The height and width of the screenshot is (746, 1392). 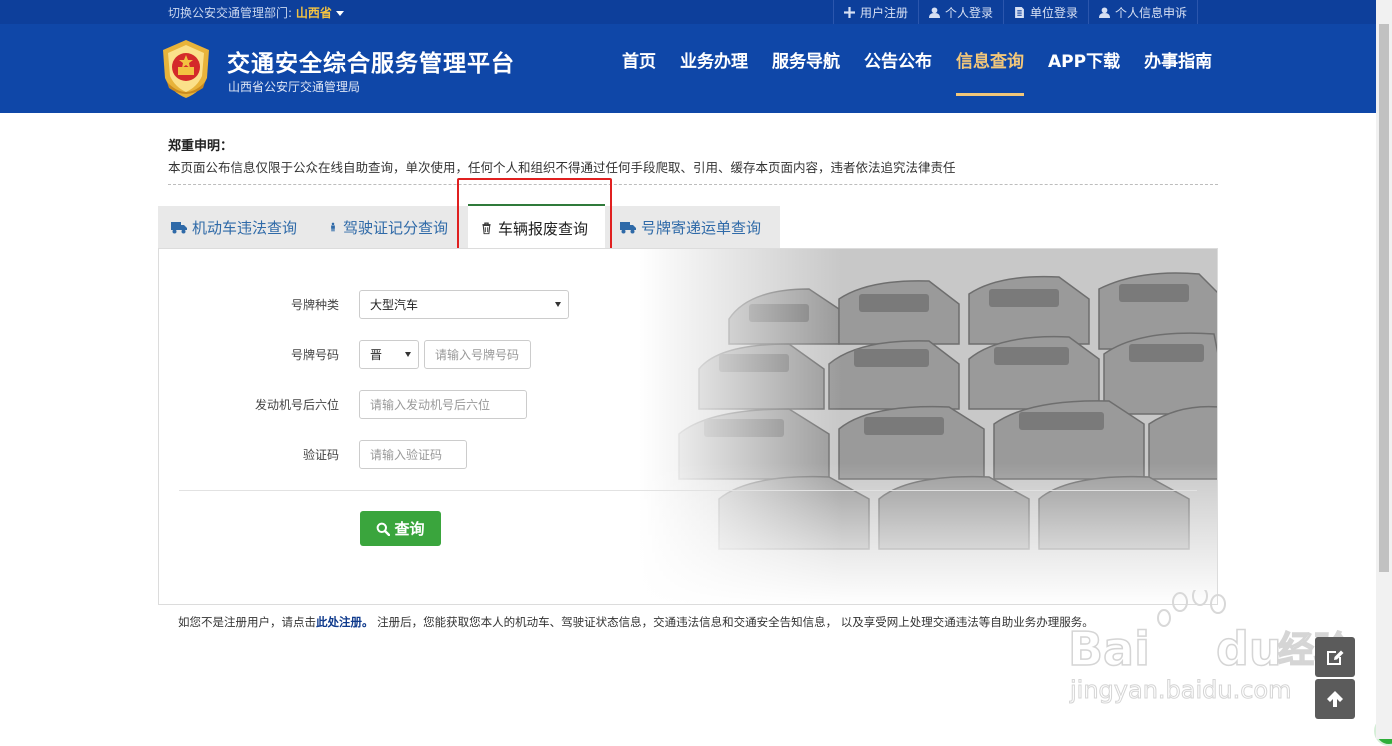 I want to click on personal-login-link: 个人登录, so click(x=960, y=12).